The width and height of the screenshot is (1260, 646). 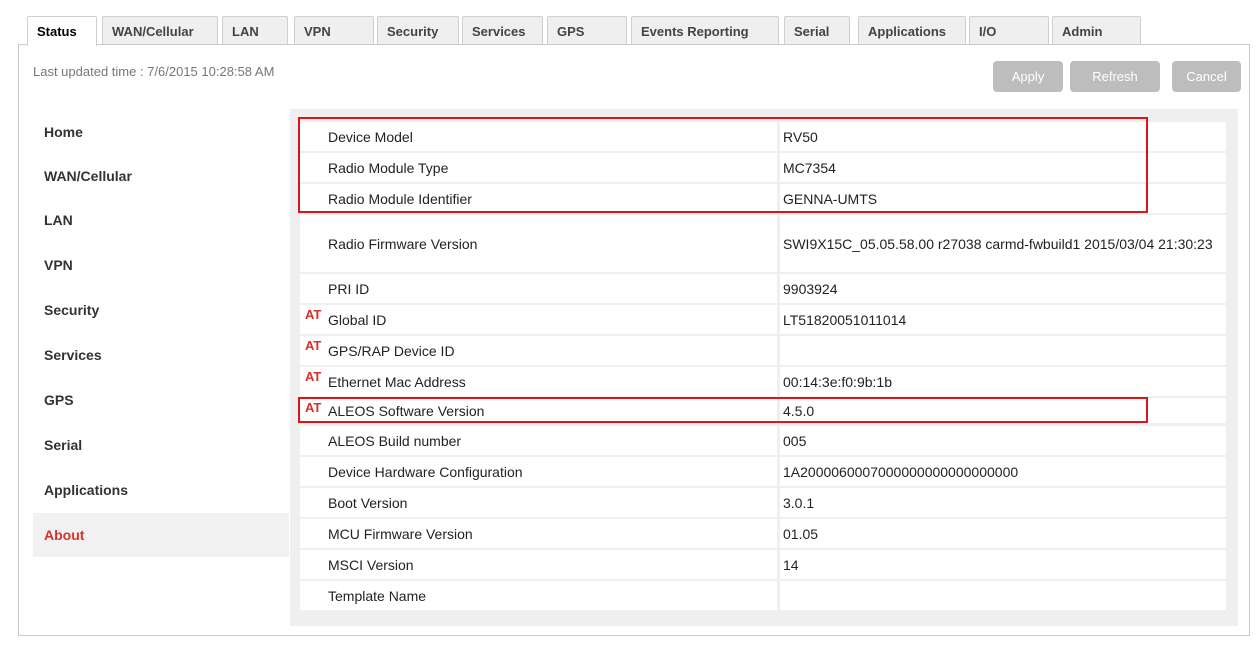 I want to click on tab-serial: Serial, so click(x=817, y=30).